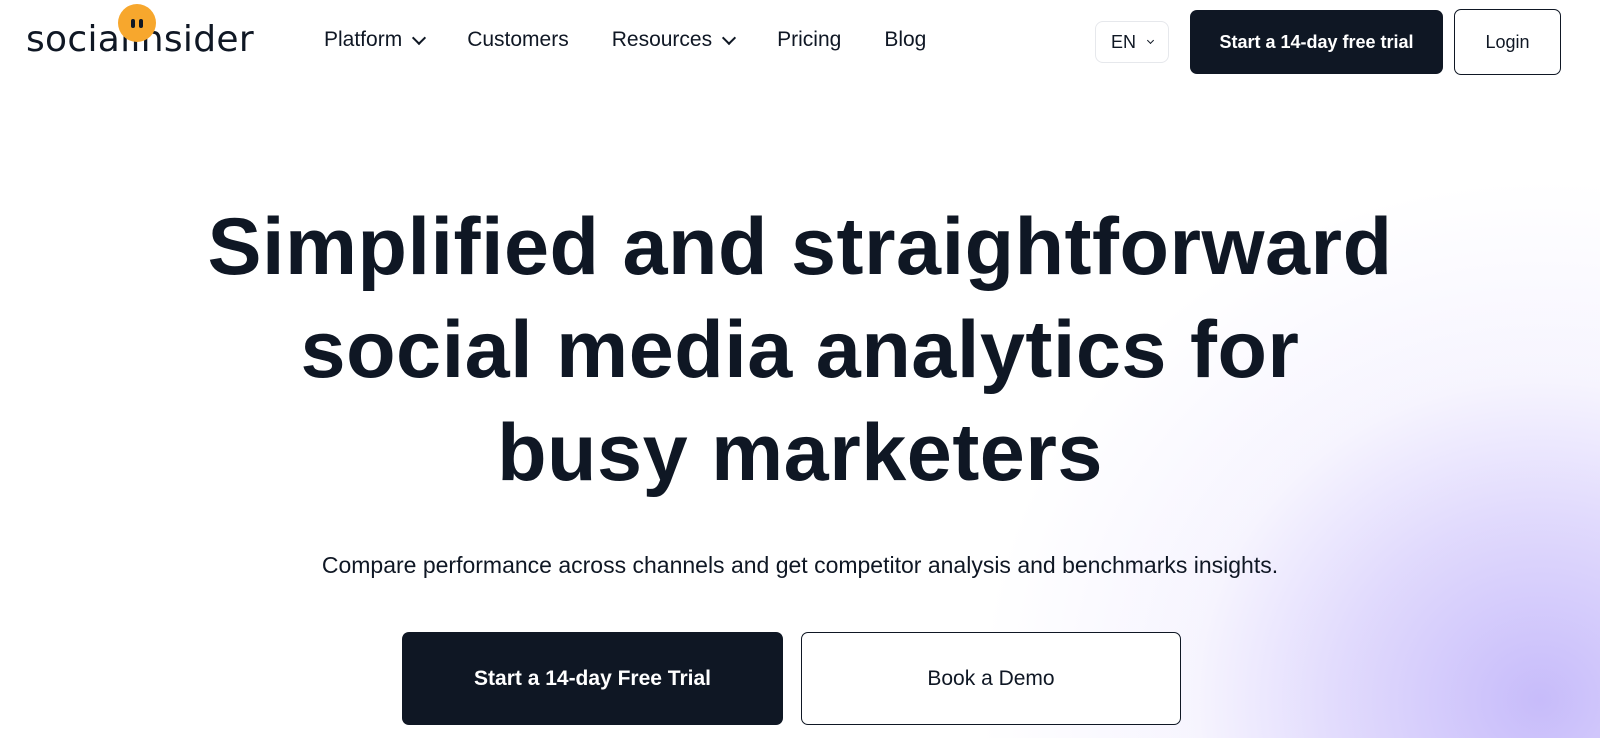  I want to click on nav-item-platform: Platform, so click(375, 40).